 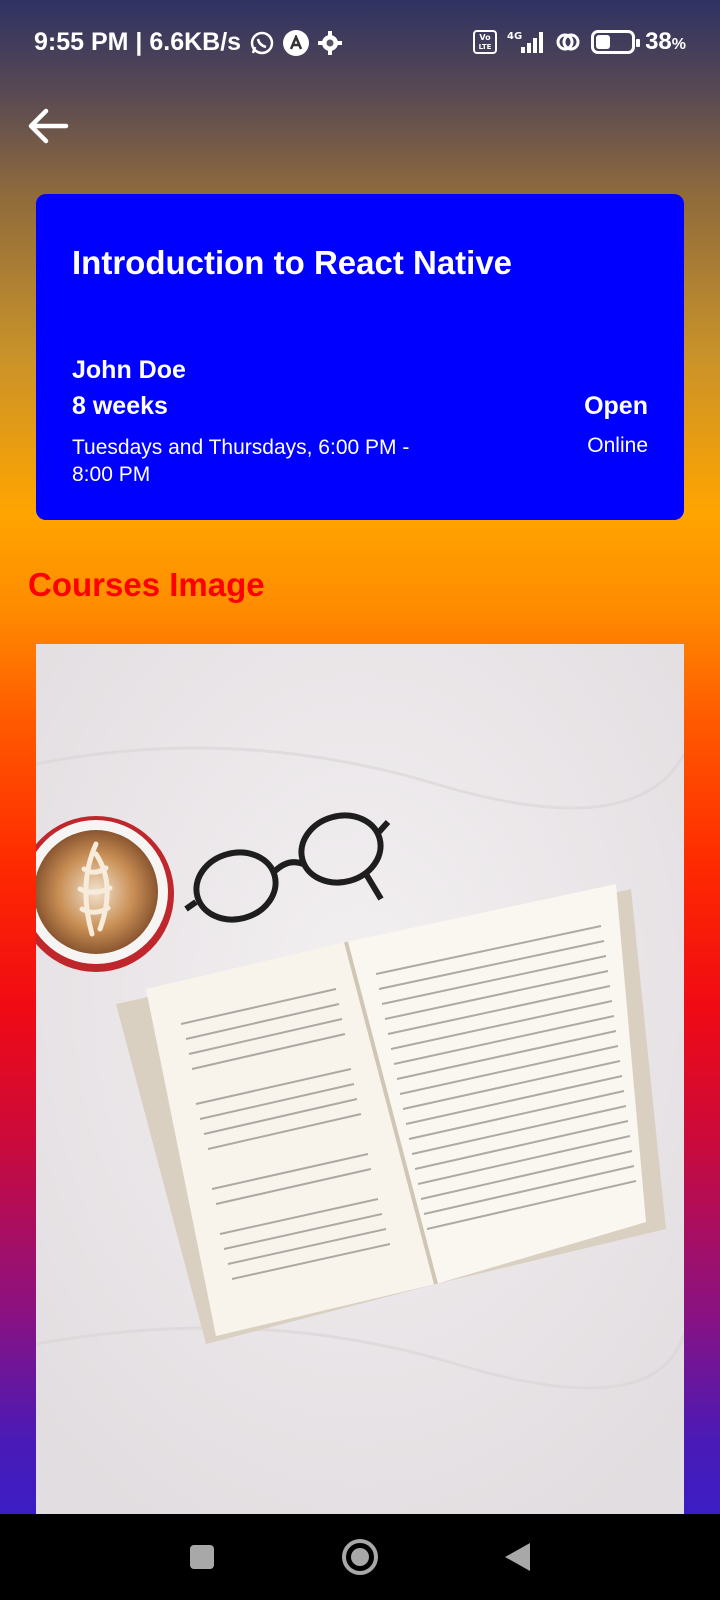 I want to click on svg-text: LTE, so click(x=485, y=47).